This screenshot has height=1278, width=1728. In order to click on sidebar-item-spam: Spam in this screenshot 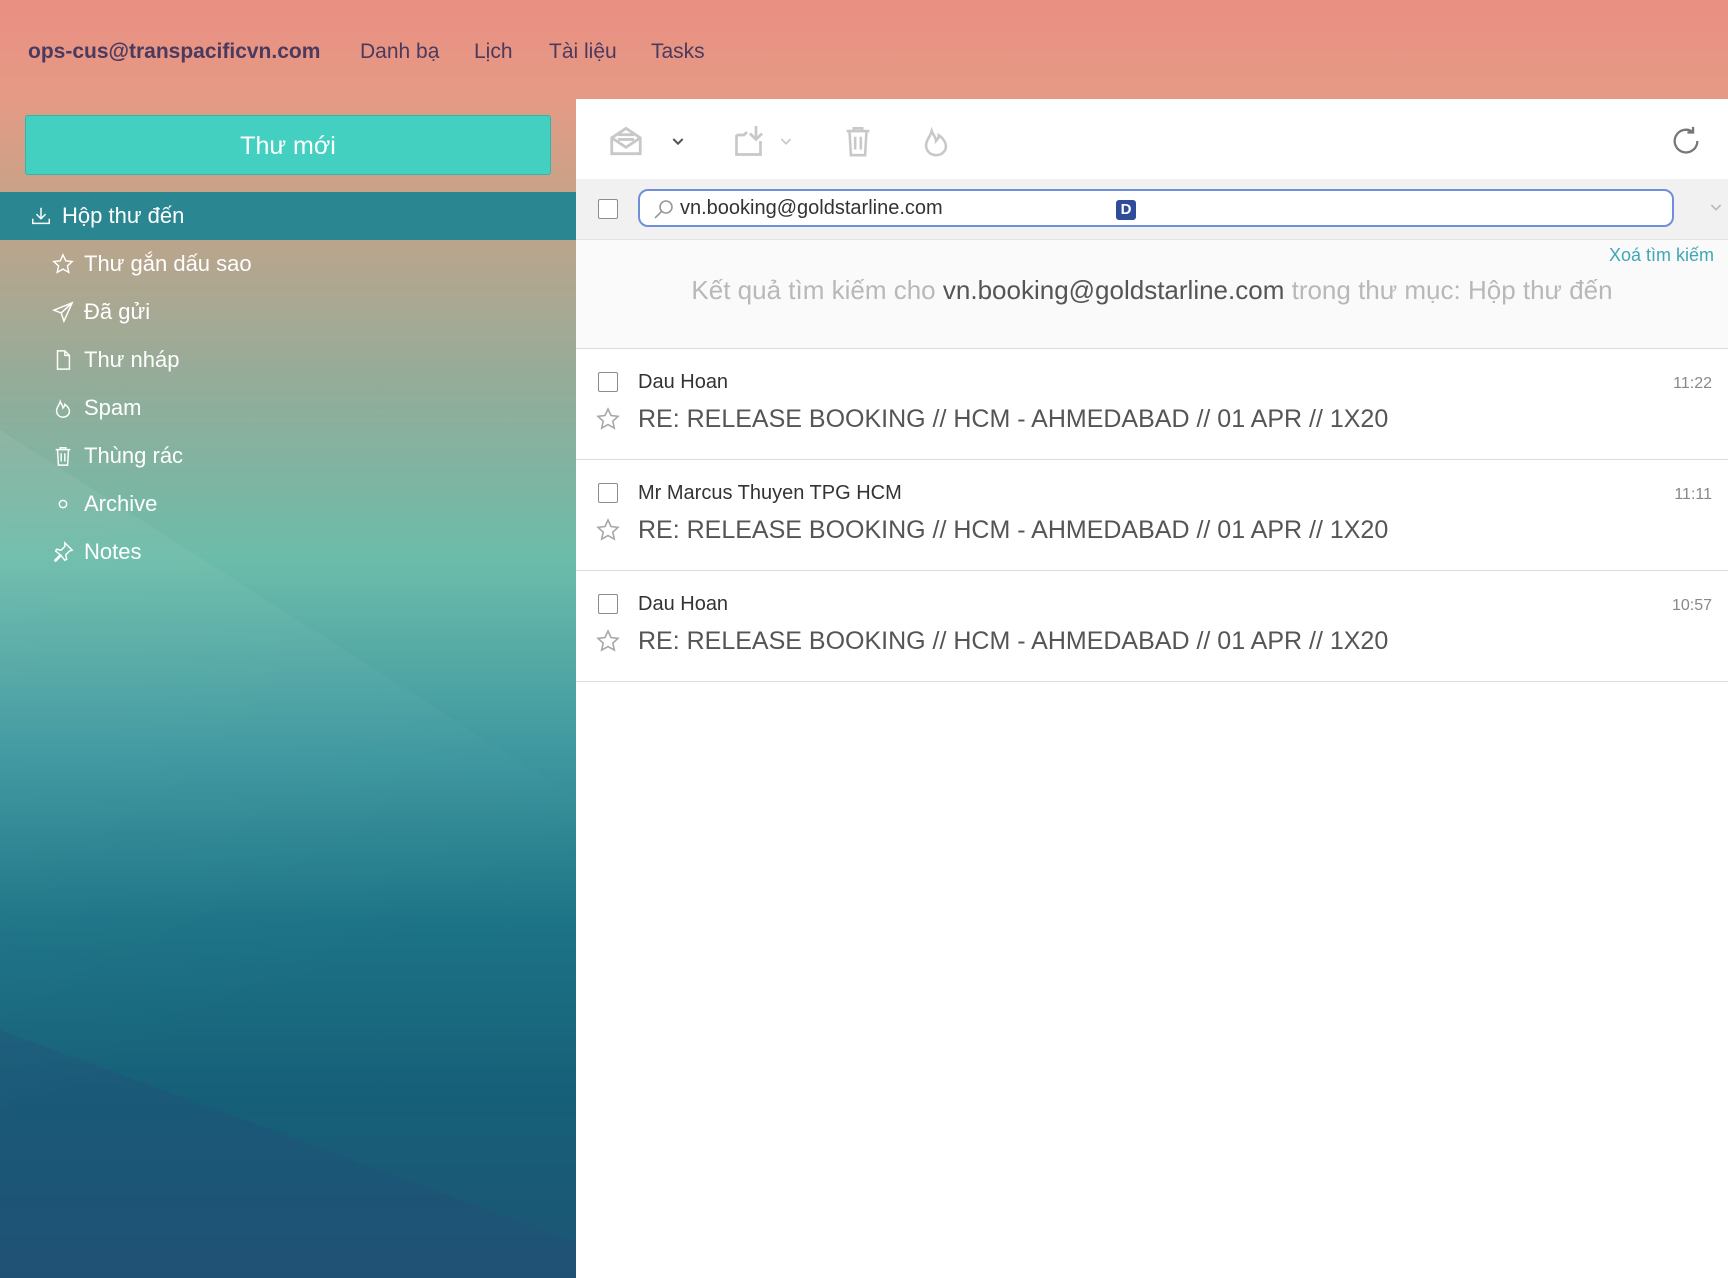, I will do `click(288, 408)`.